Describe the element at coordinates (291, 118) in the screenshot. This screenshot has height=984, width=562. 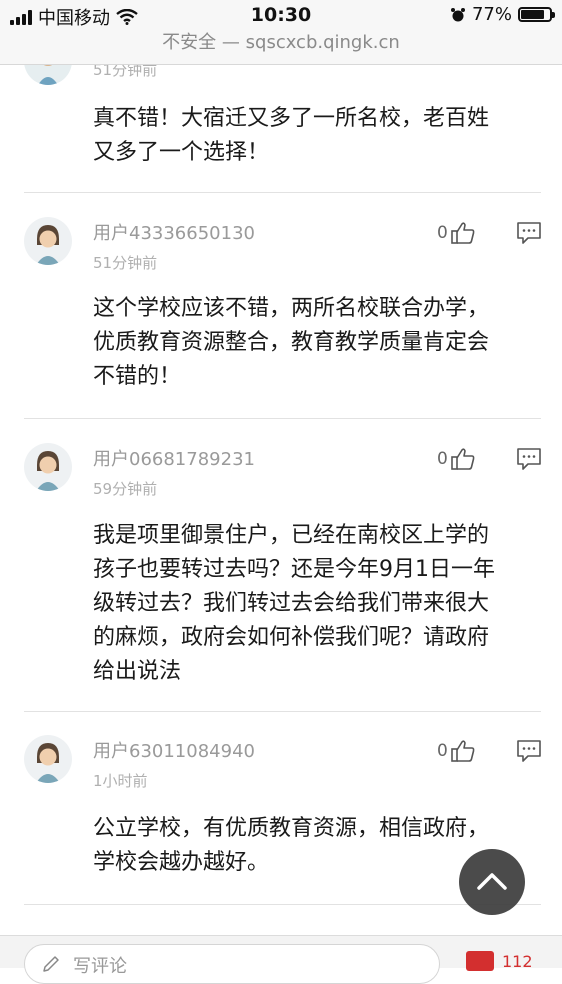
I see `comment-line: 真不错！大宿迁又多了一所名校，老百姓` at that location.